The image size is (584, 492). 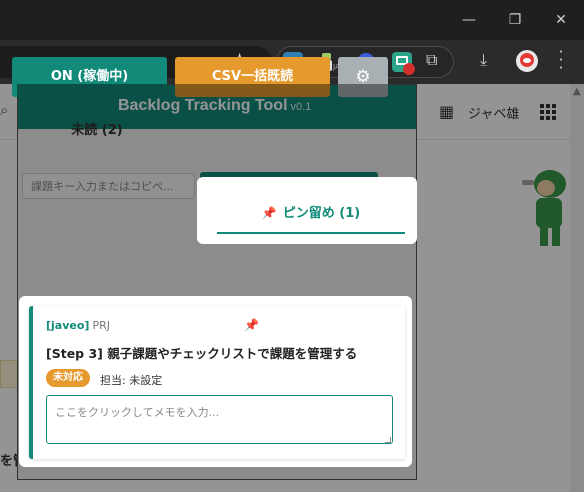 What do you see at coordinates (221, 352) in the screenshot?
I see `issue-title: [Step 3] 親子課題やチェックリストで課題を管理する` at bounding box center [221, 352].